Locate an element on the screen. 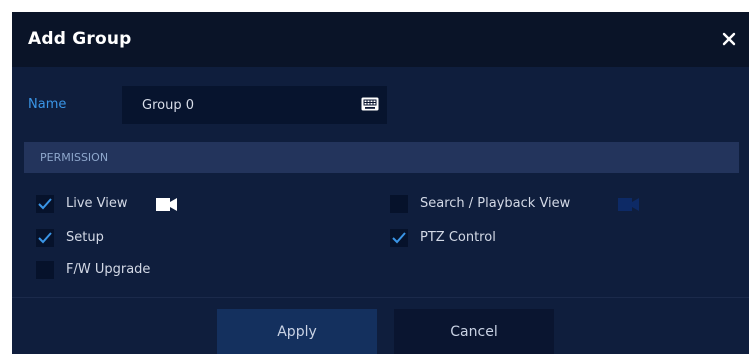 The width and height of the screenshot is (749, 354). fw-upgrade-label: F/W Upgrade is located at coordinates (108, 269).